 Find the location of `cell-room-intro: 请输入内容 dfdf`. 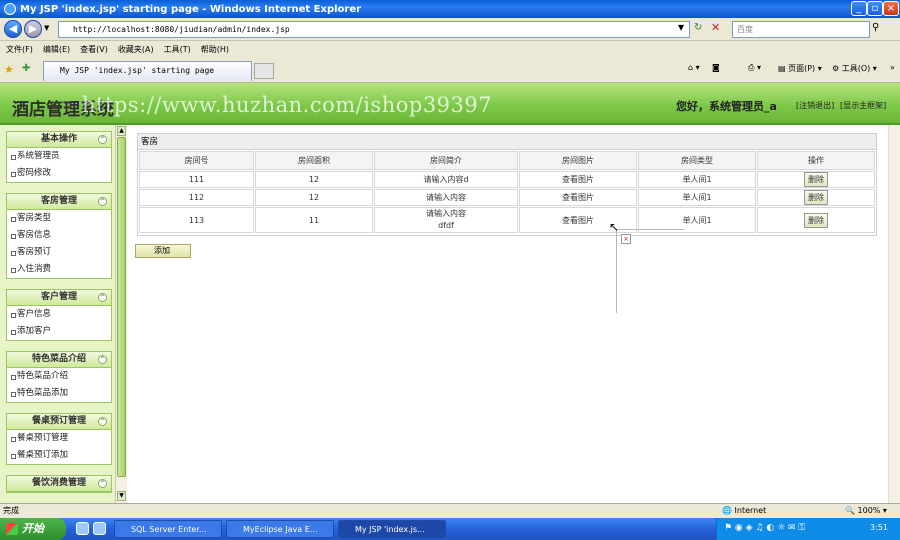

cell-room-intro: 请输入内容 dfdf is located at coordinates (446, 220).